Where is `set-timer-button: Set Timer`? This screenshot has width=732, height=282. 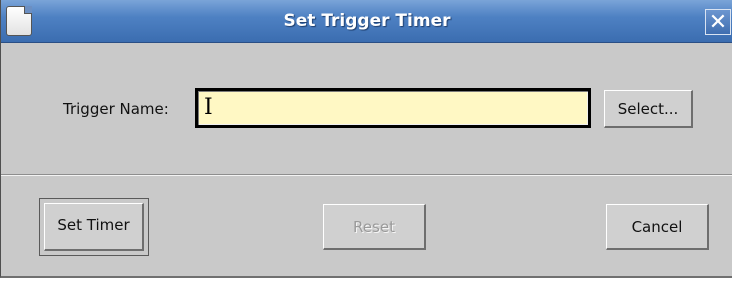 set-timer-button: Set Timer is located at coordinates (94, 227).